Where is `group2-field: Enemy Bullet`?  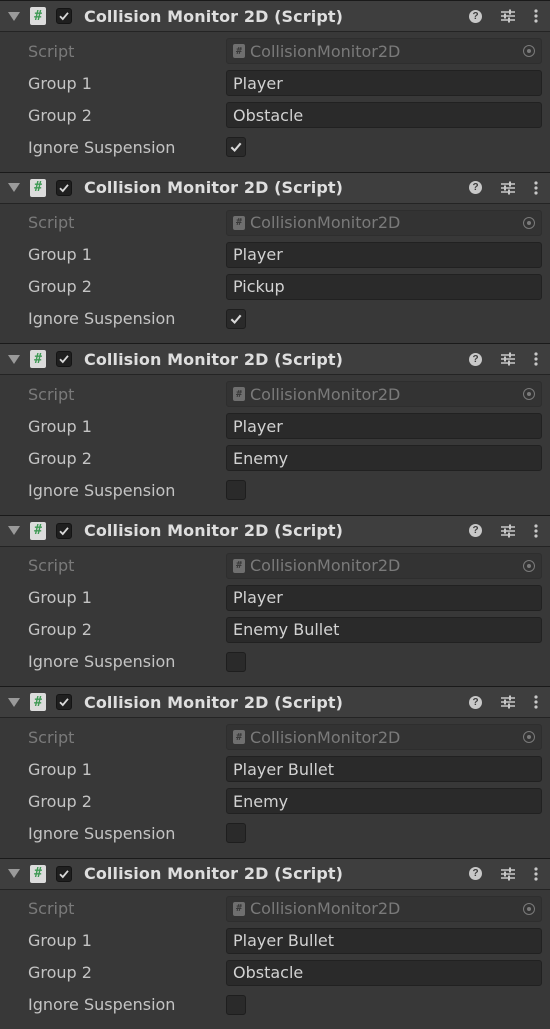
group2-field: Enemy Bullet is located at coordinates (384, 630).